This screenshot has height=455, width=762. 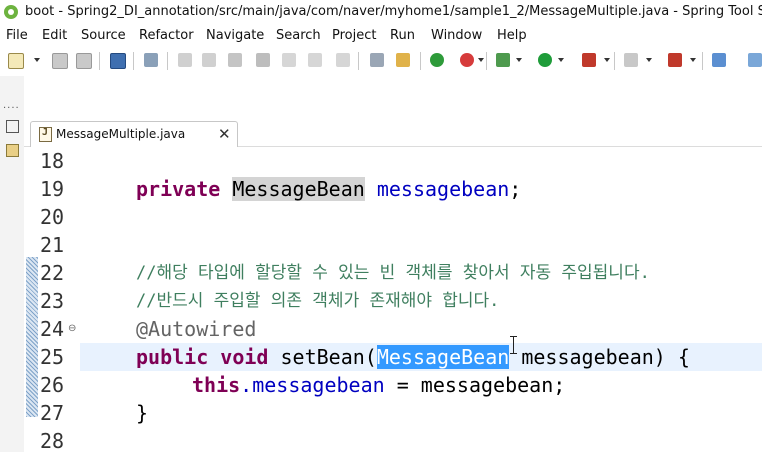 What do you see at coordinates (328, 357) in the screenshot?
I see `method-name: setBean(` at bounding box center [328, 357].